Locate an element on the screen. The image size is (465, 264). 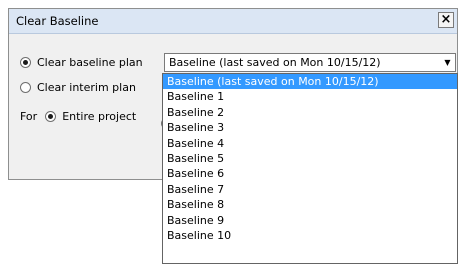
dropdown-item: Baseline 7 is located at coordinates (310, 189).